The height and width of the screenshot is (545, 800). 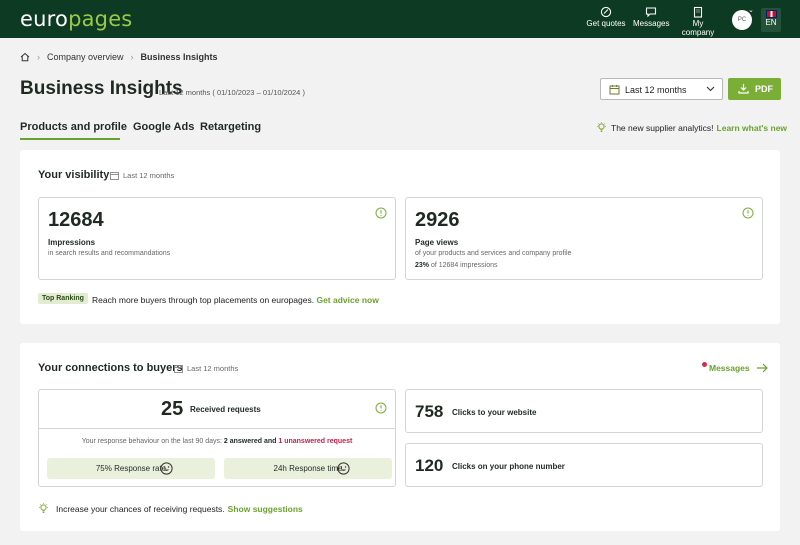 I want to click on uk-flag-icon, so click(x=771, y=14).